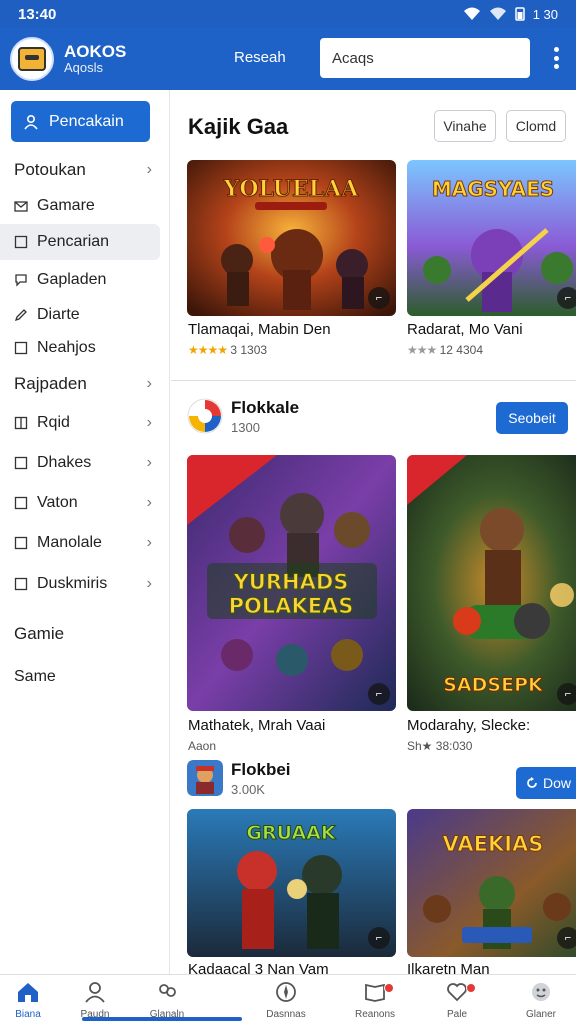 The width and height of the screenshot is (576, 1024). Describe the element at coordinates (28, 993) in the screenshot. I see `home-icon` at that location.